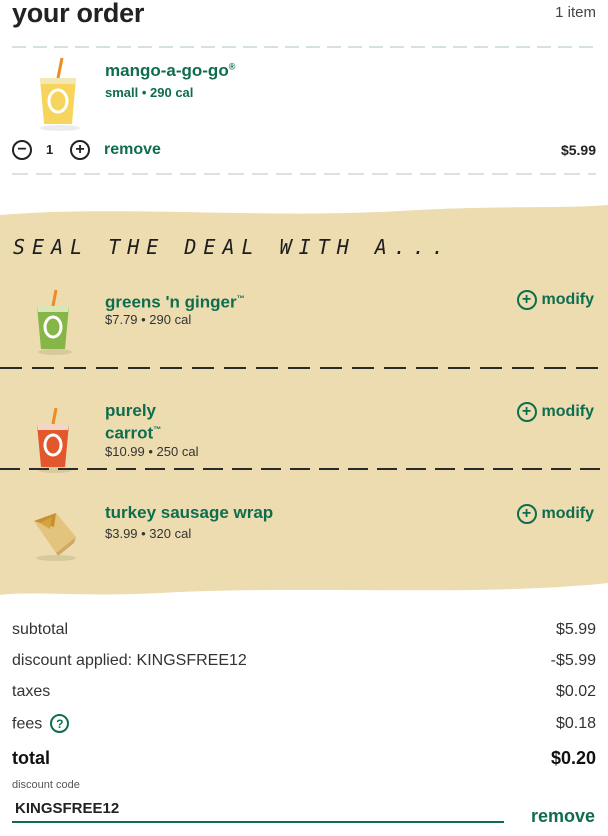 This screenshot has height=836, width=608. What do you see at coordinates (22, 150) in the screenshot?
I see `decrement-button: −` at bounding box center [22, 150].